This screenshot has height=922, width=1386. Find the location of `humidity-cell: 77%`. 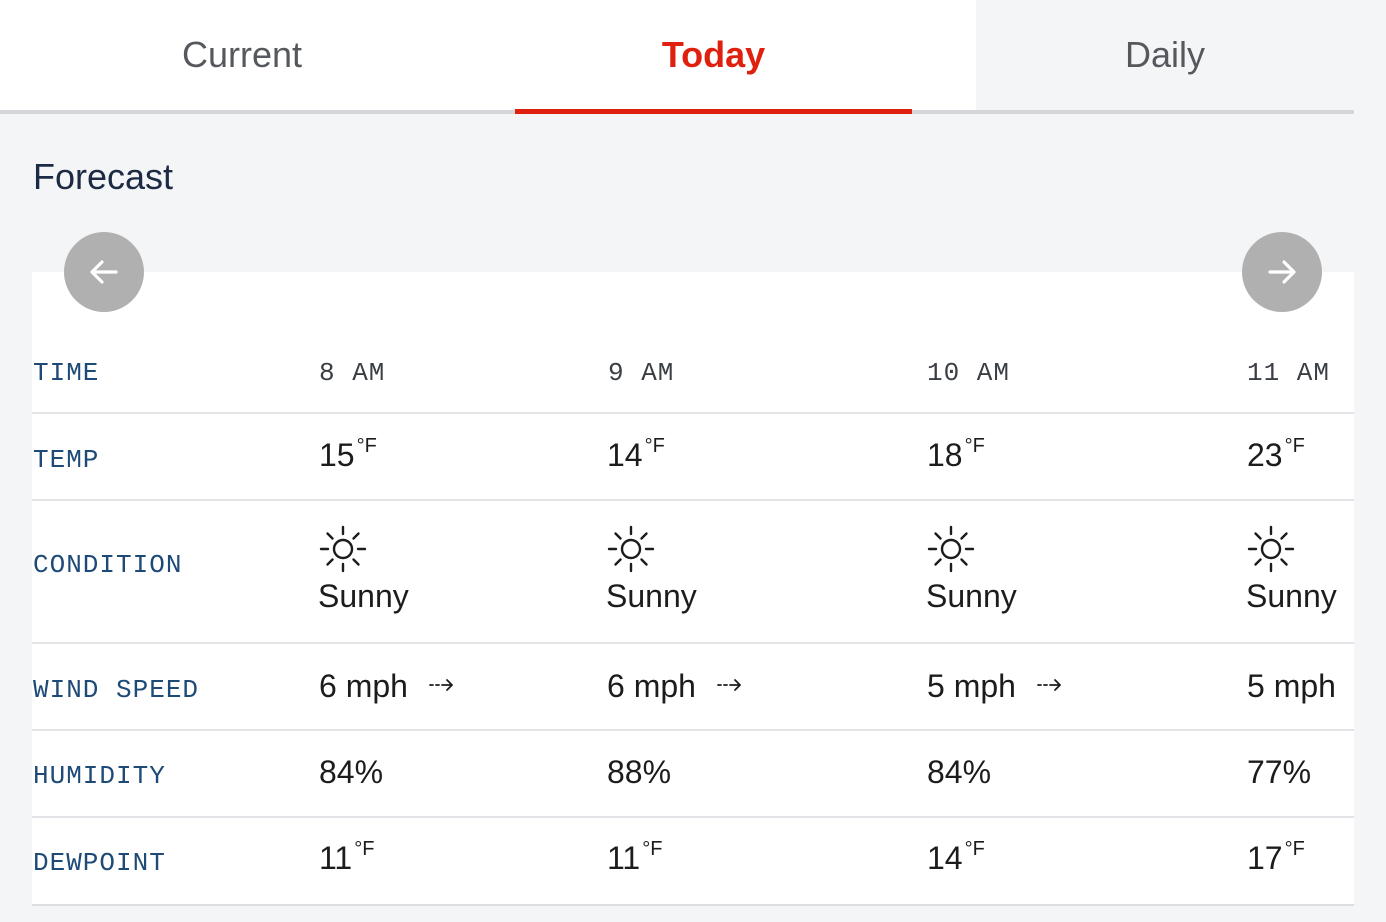

humidity-cell: 77% is located at coordinates (1279, 772).